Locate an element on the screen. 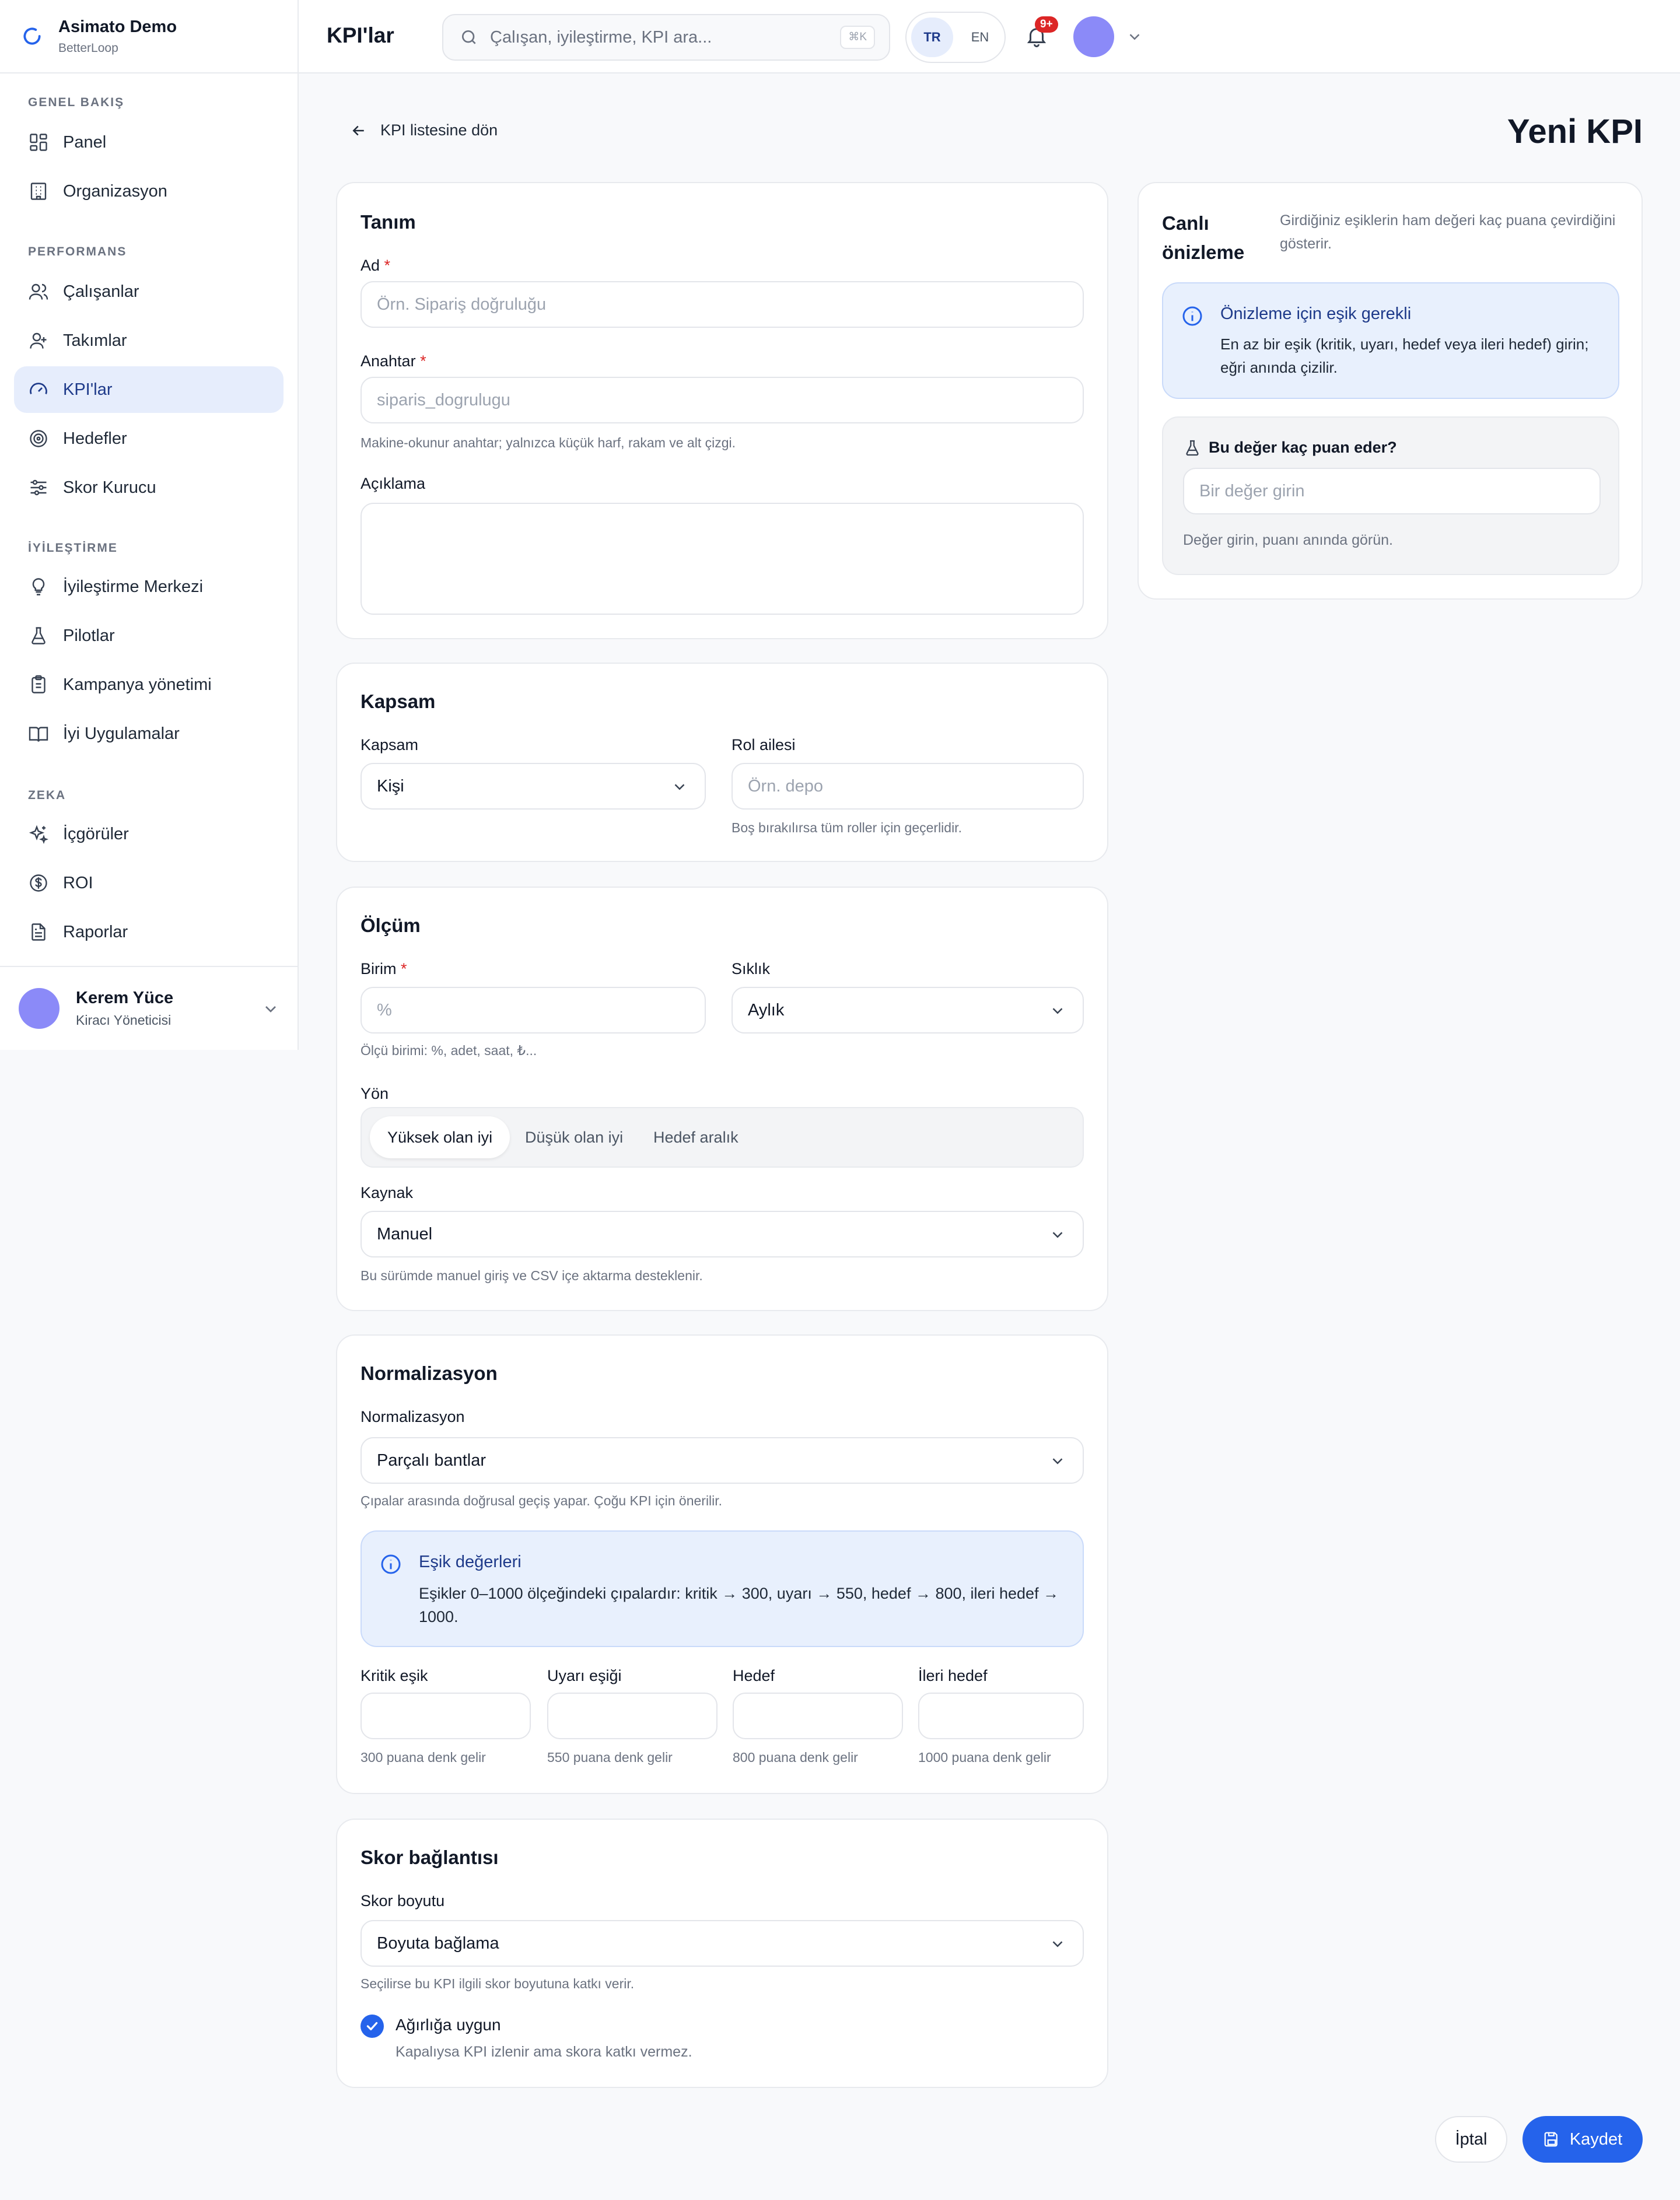 The image size is (1680, 2200). lang-tr-button: TR is located at coordinates (932, 37).